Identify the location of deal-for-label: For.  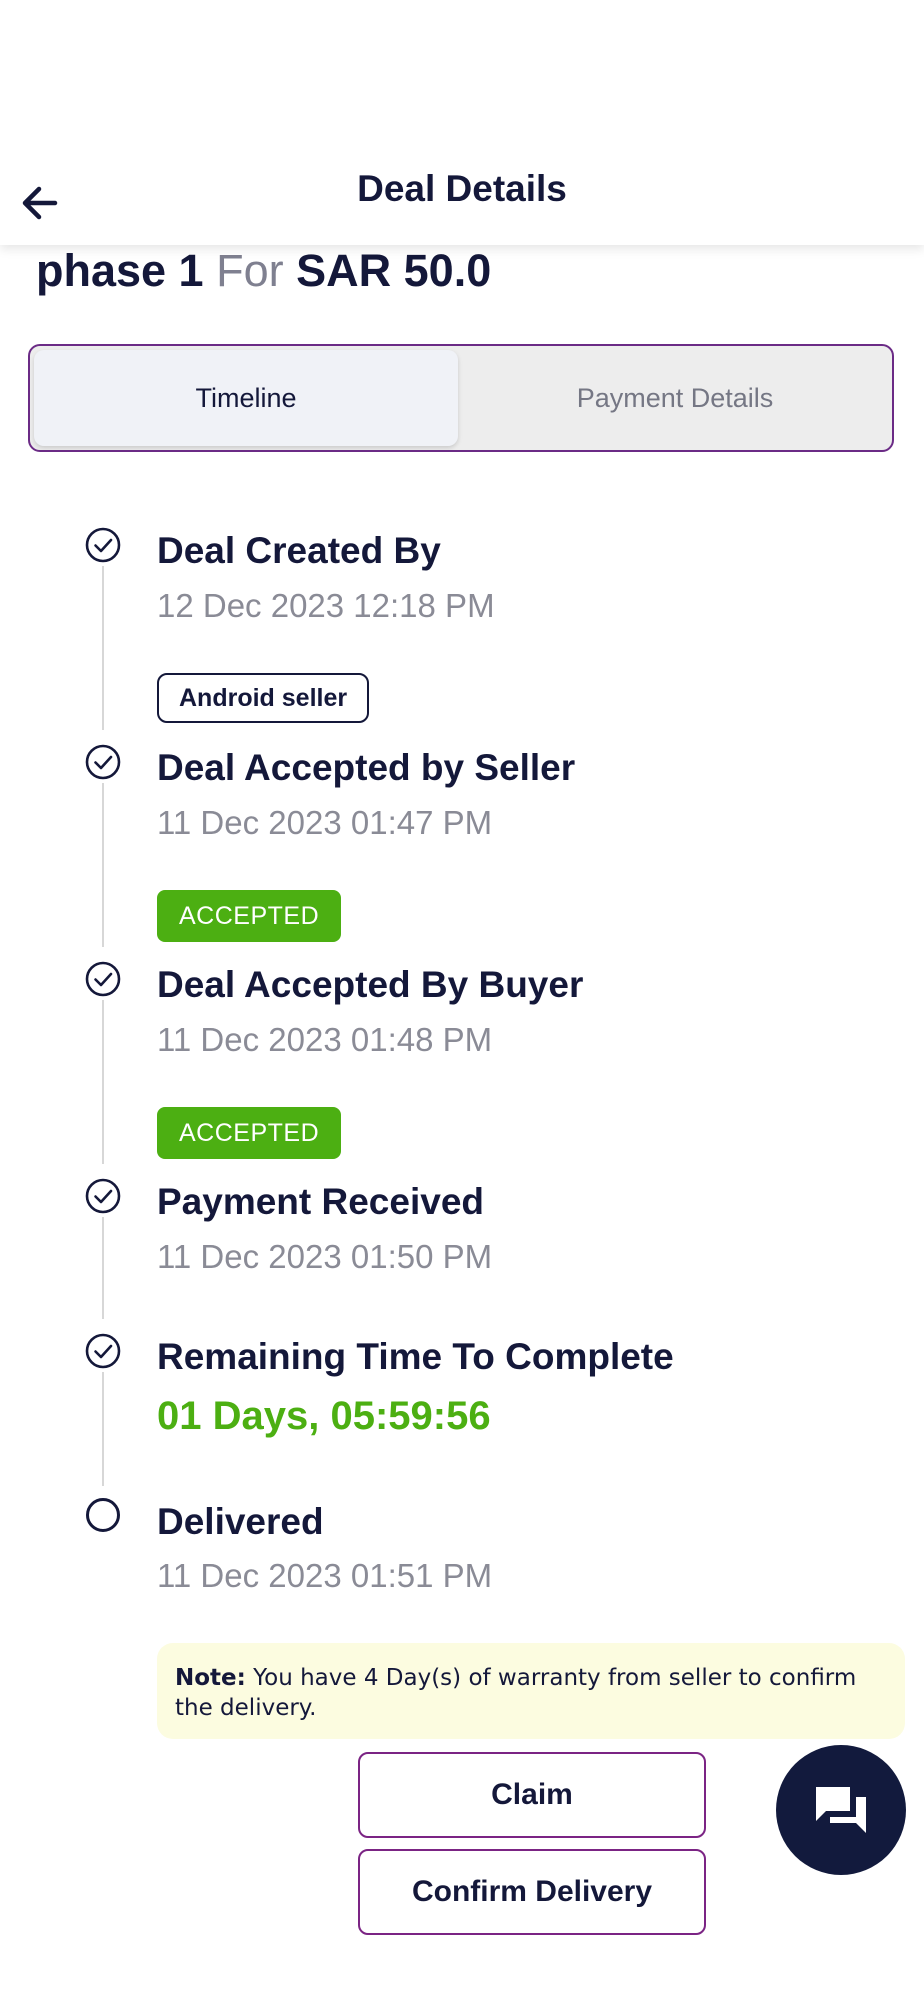
(250, 270).